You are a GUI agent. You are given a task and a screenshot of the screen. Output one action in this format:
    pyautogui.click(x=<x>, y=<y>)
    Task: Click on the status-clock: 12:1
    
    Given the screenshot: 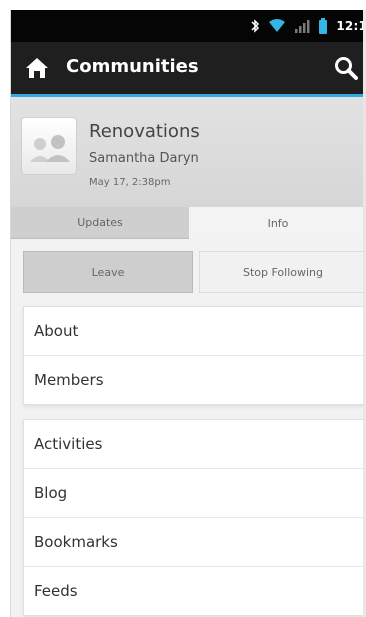 What is the action you would take?
    pyautogui.click(x=351, y=26)
    